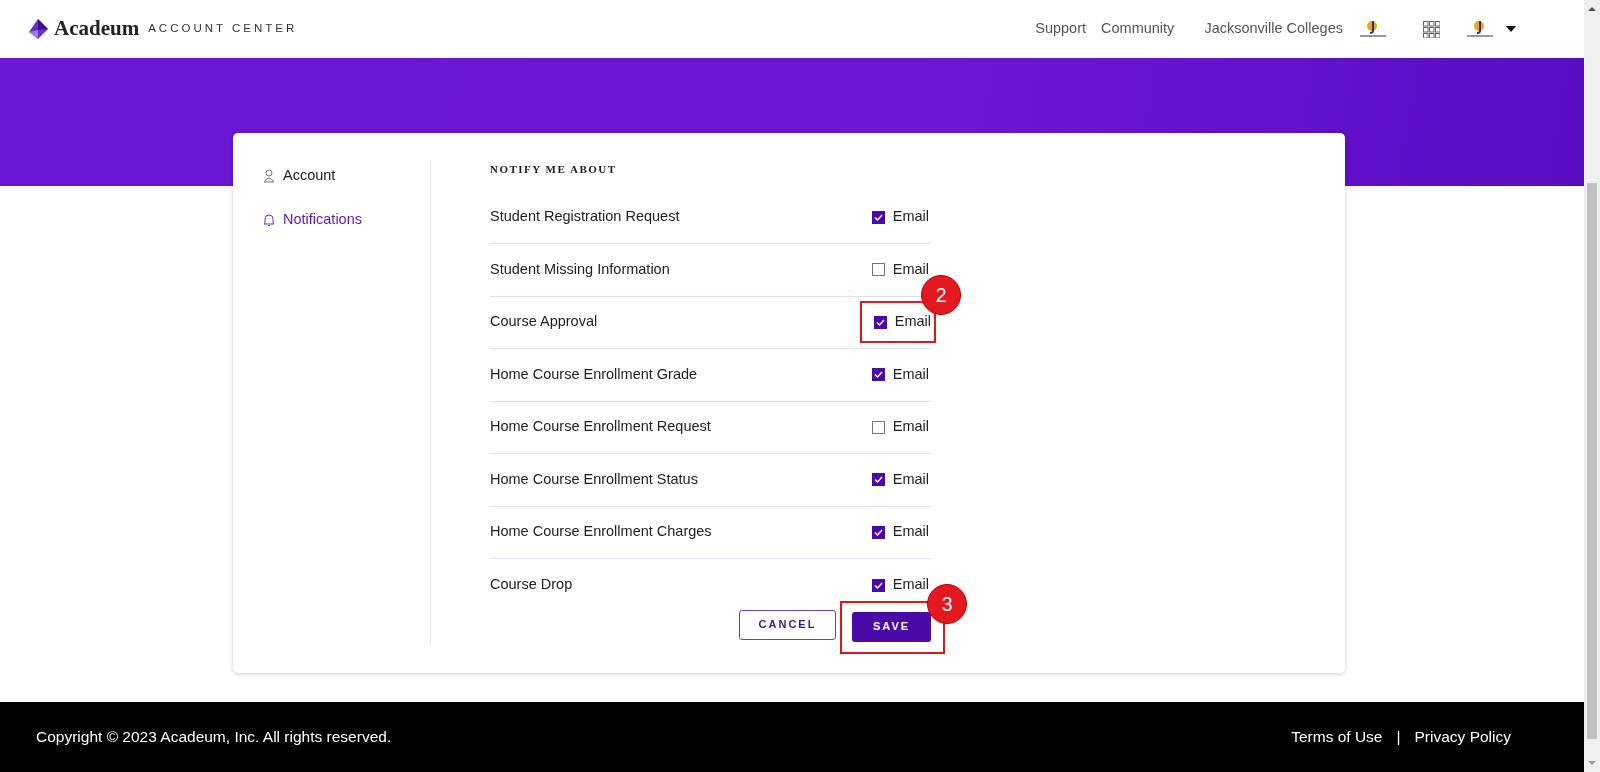  Describe the element at coordinates (544, 322) in the screenshot. I see `notification-label: Course Approval` at that location.